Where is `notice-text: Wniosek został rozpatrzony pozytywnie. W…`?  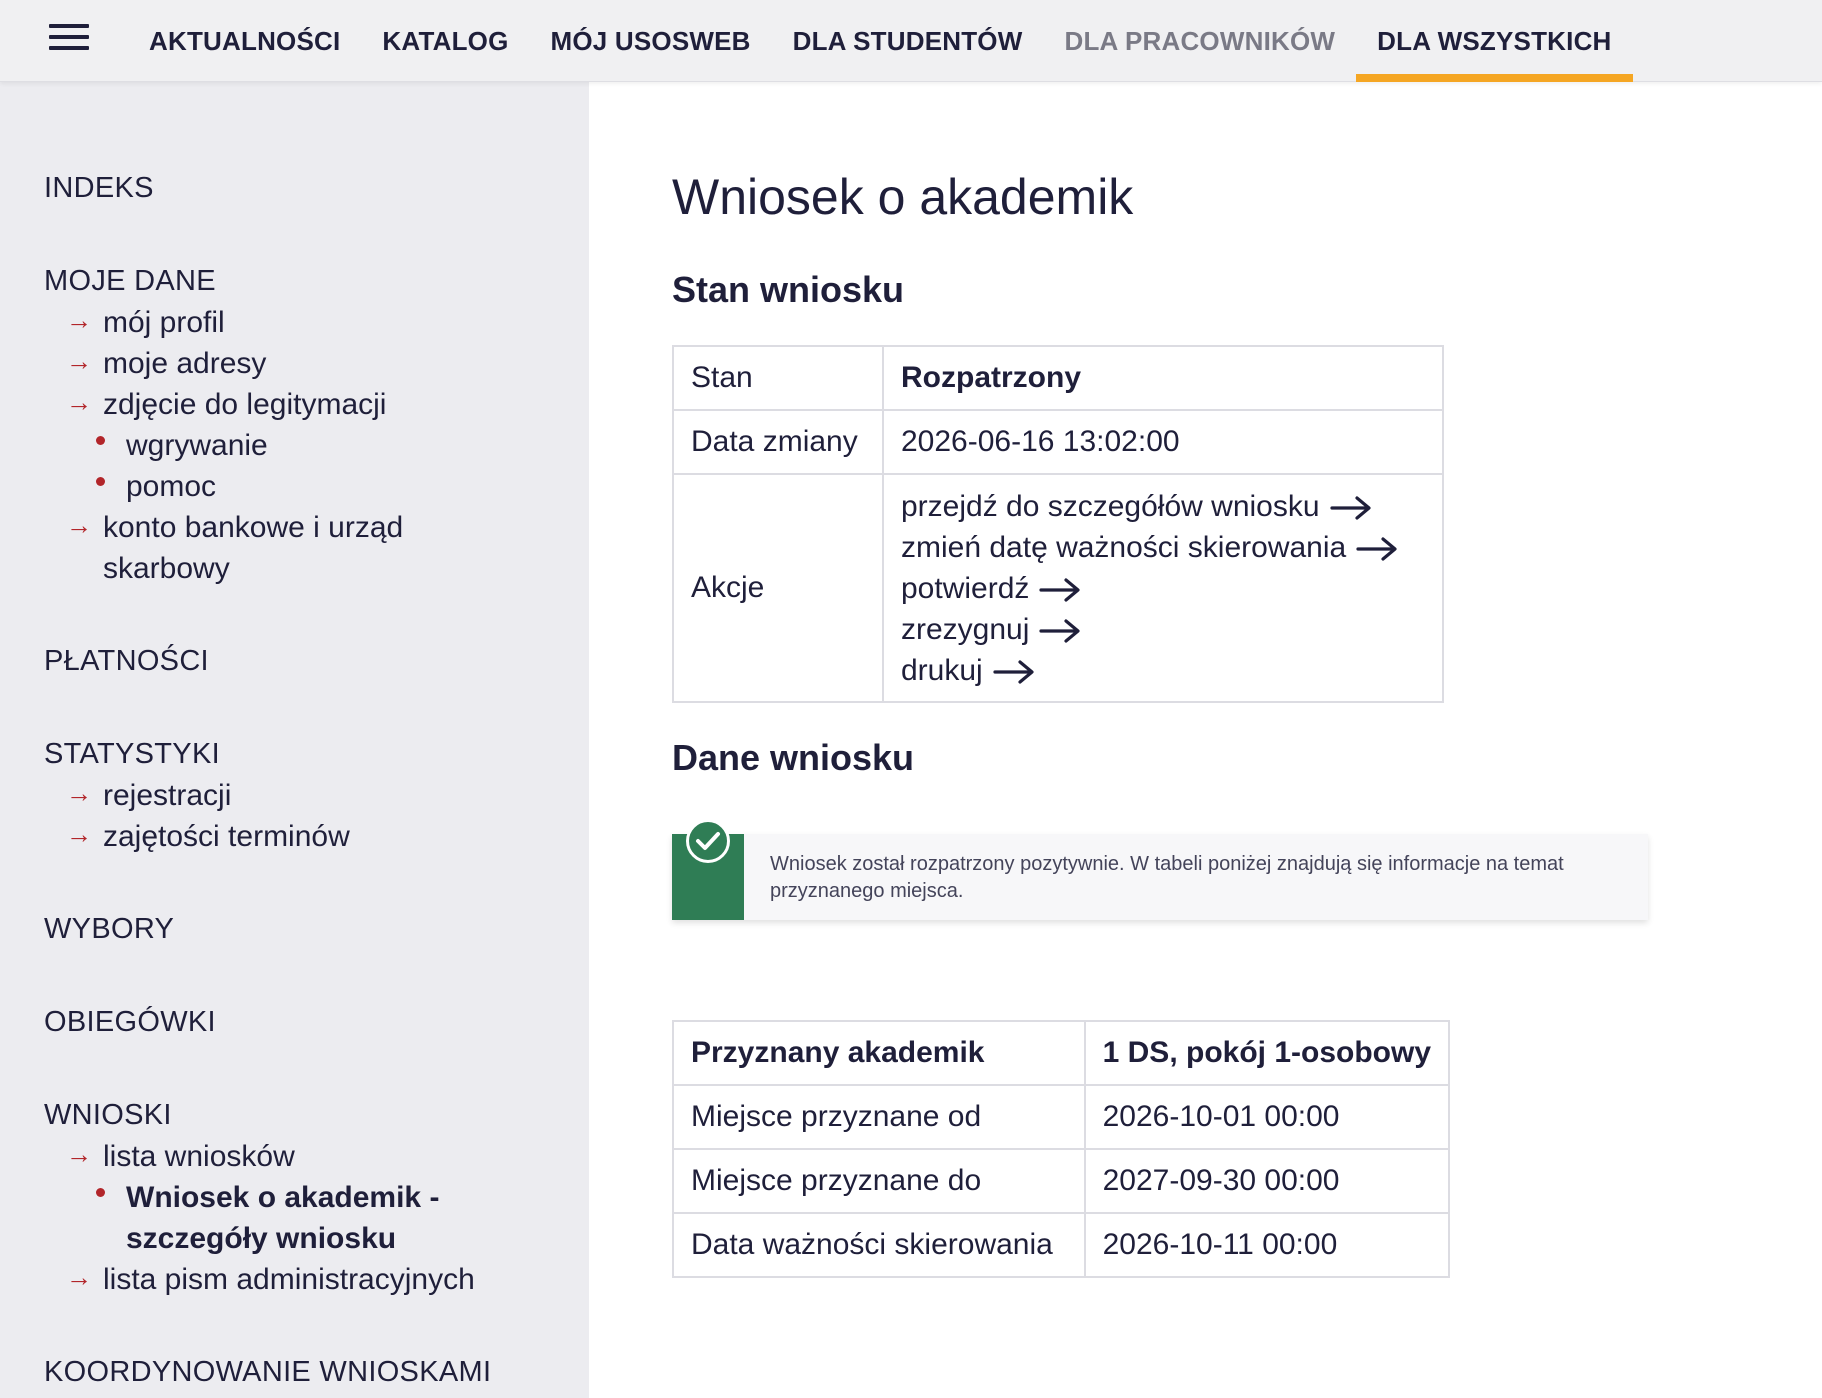
notice-text: Wniosek został rozpatrzony pozytywnie. W… is located at coordinates (1167, 877).